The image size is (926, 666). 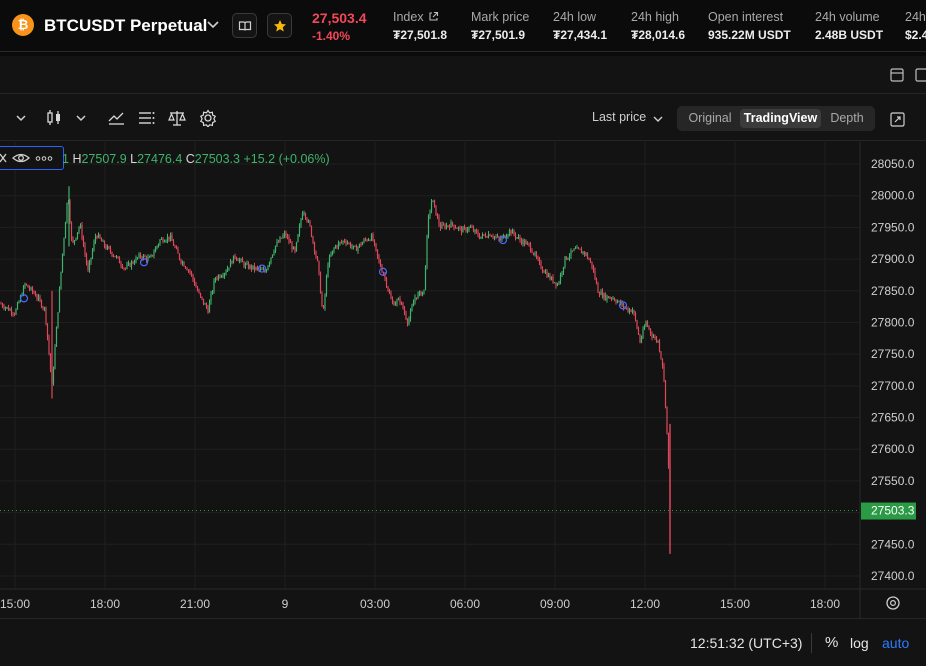 What do you see at coordinates (645, 604) in the screenshot?
I see `x-tick-label: 12:00` at bounding box center [645, 604].